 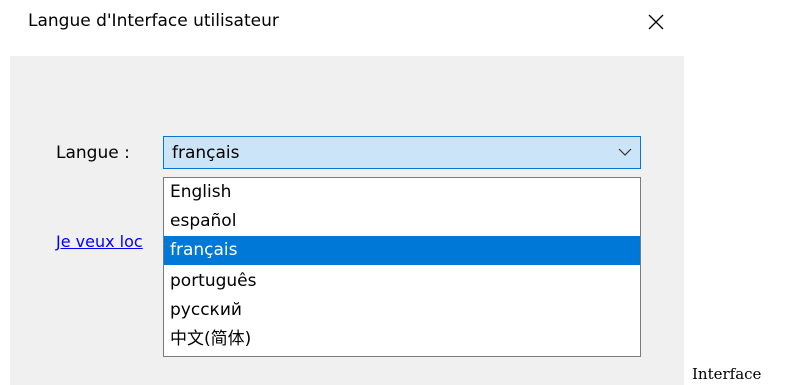 What do you see at coordinates (402, 221) in the screenshot?
I see `language-option-spanish: español` at bounding box center [402, 221].